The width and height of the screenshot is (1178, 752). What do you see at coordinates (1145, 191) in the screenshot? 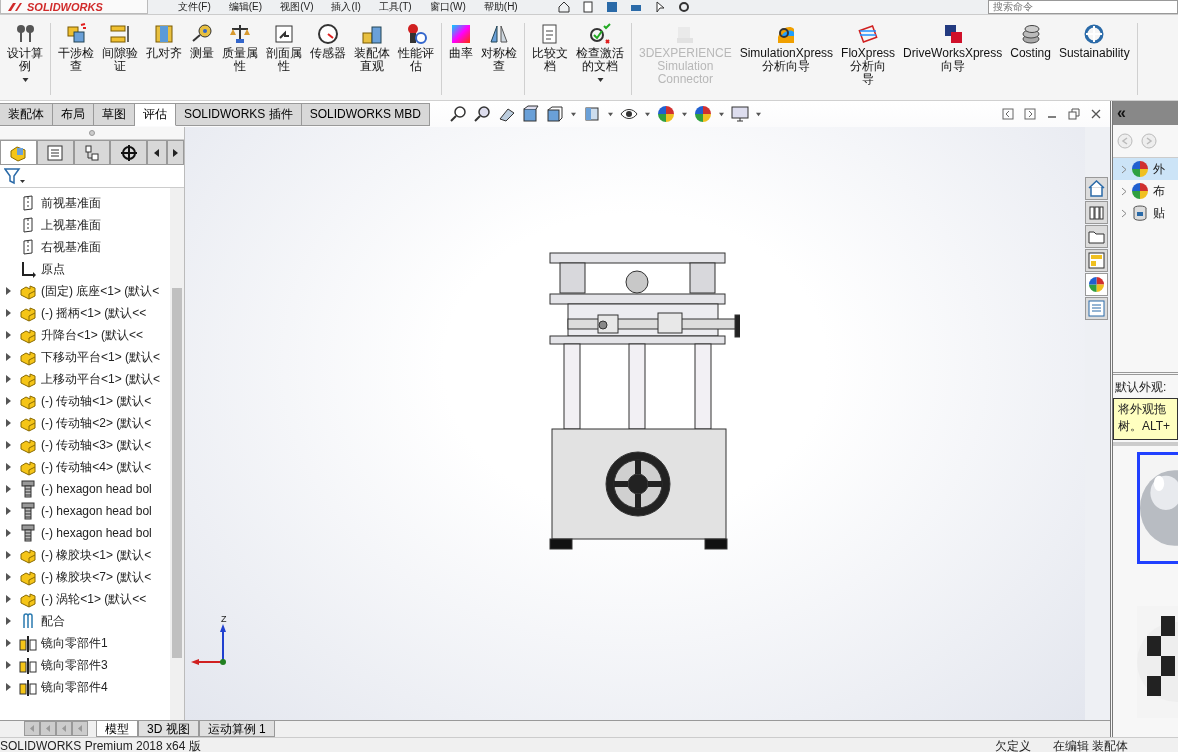
I see `appearance-folder: 布` at bounding box center [1145, 191].